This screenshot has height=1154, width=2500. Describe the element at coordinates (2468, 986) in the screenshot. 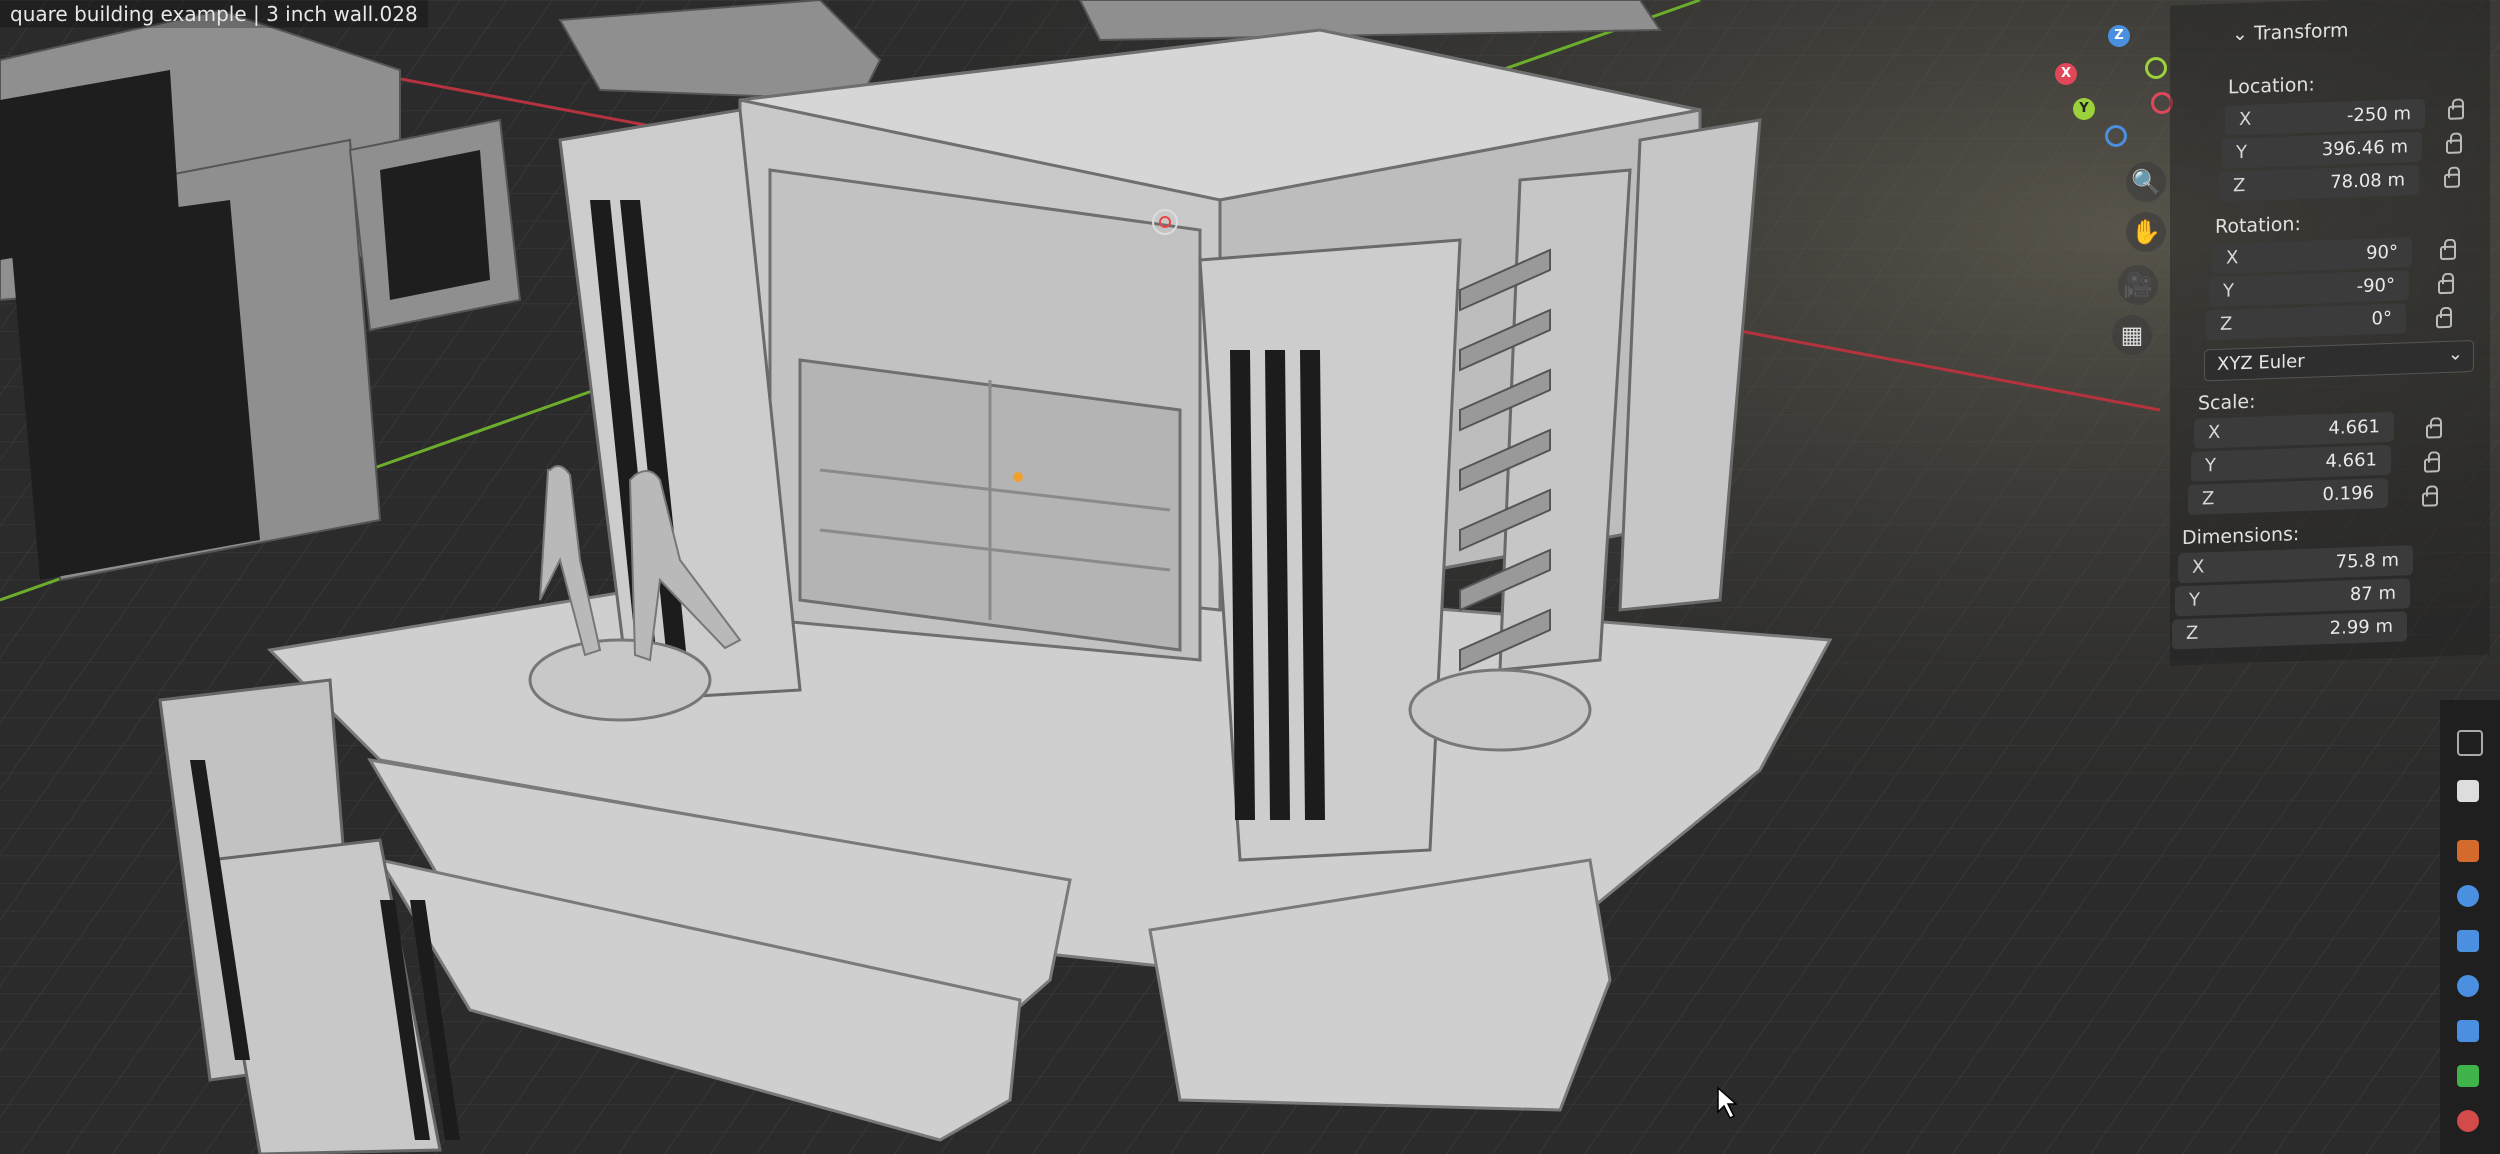

I see `physics-icon` at that location.